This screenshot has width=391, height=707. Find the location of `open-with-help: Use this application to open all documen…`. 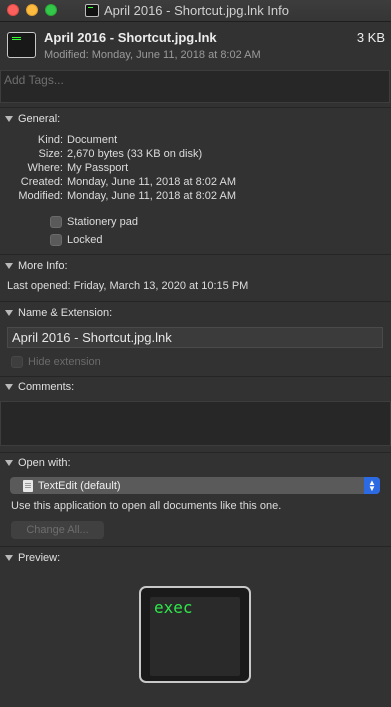

open-with-help: Use this application to open all documen… is located at coordinates (146, 506).